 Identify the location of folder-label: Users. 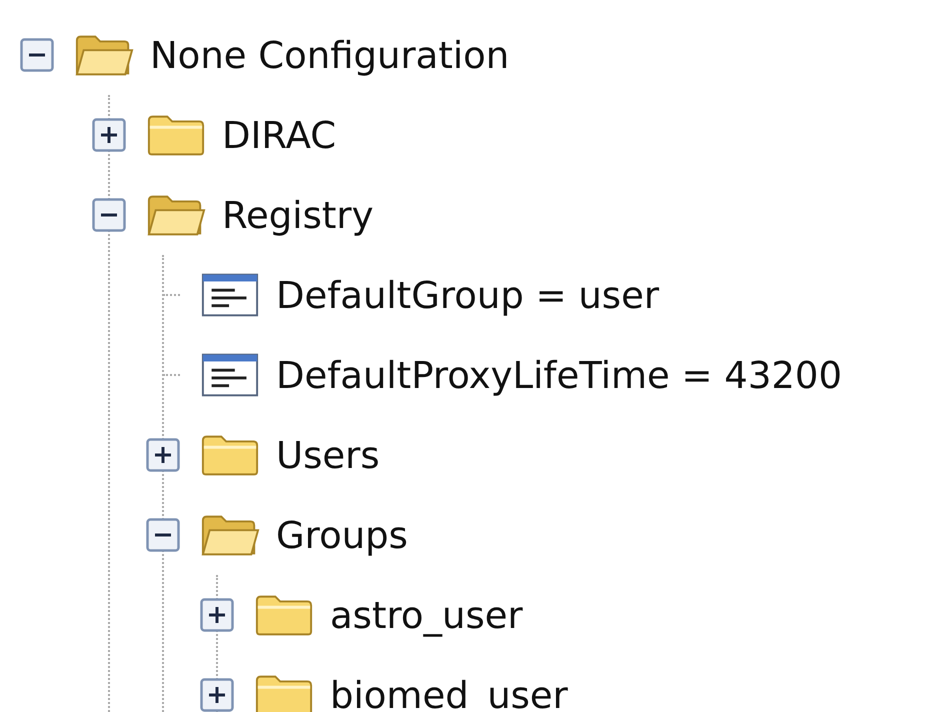
(328, 455).